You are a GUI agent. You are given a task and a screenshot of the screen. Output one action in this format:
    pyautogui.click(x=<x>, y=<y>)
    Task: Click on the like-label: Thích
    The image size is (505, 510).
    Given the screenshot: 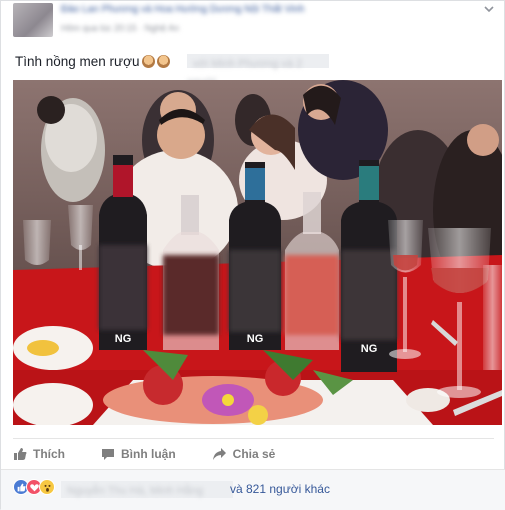 What is the action you would take?
    pyautogui.click(x=49, y=454)
    